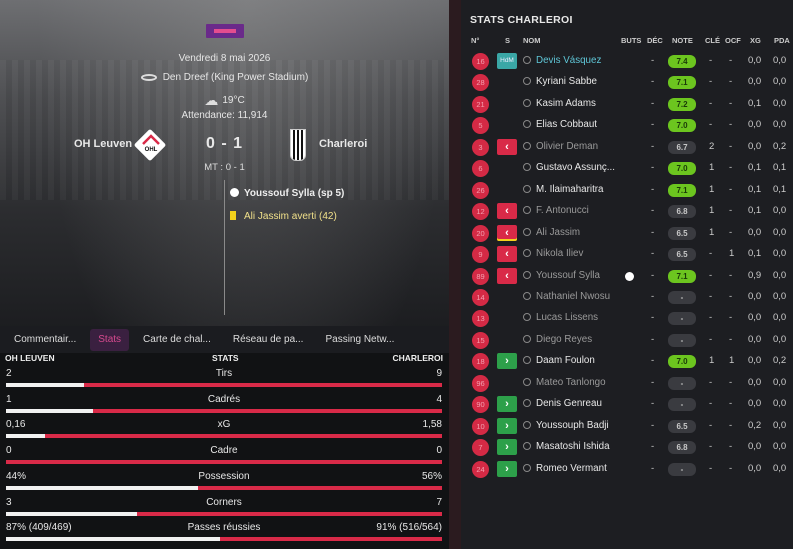 Image resolution: width=793 pixels, height=549 pixels. Describe the element at coordinates (560, 146) in the screenshot. I see `player-name: Olivier Deman` at that location.